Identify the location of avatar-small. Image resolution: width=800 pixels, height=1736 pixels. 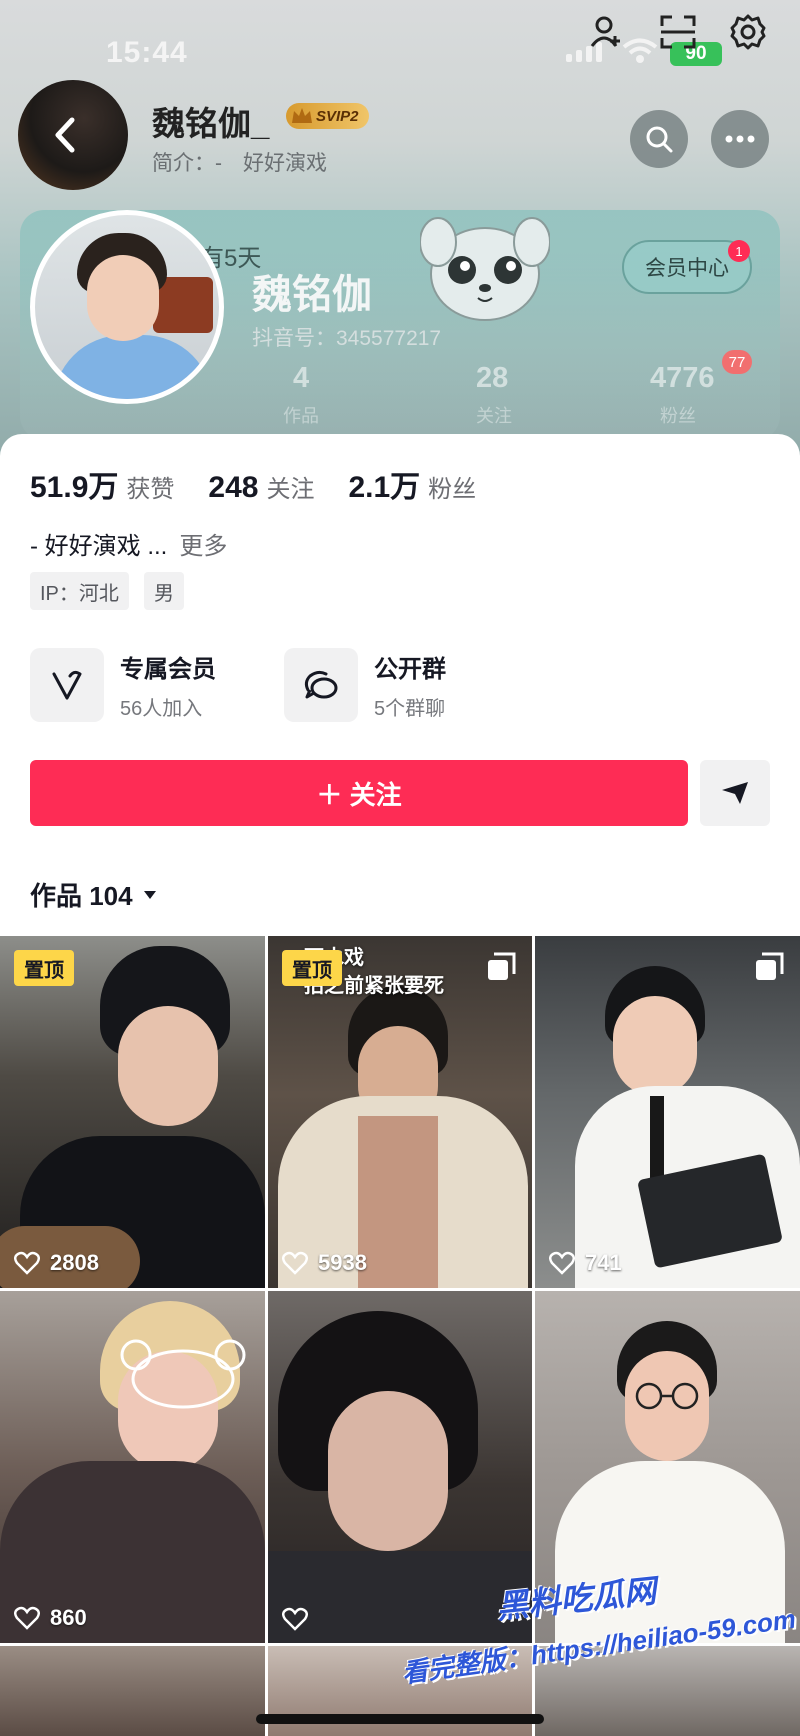
(73, 135).